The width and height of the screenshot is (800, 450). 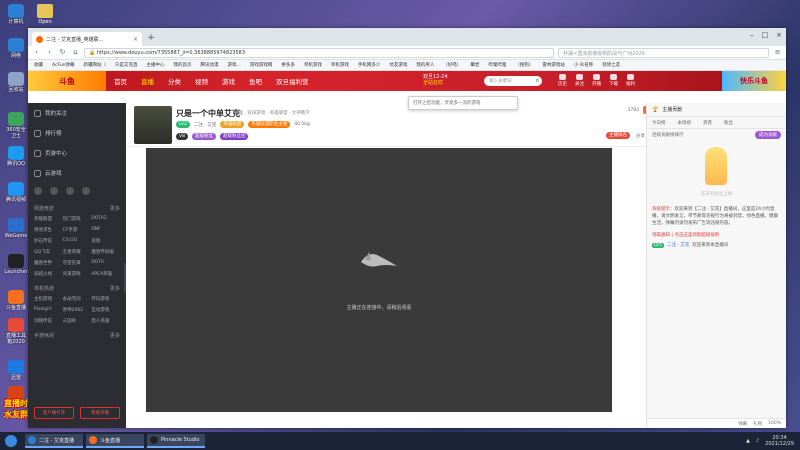 I want to click on game-category-link: DOTA, so click(x=105, y=263).